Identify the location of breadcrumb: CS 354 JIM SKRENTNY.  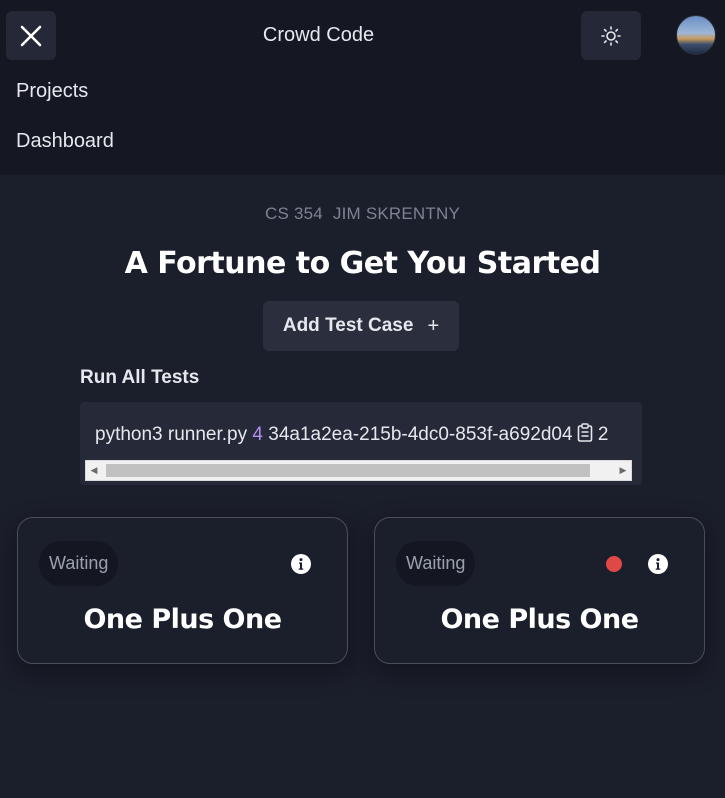
(362, 214).